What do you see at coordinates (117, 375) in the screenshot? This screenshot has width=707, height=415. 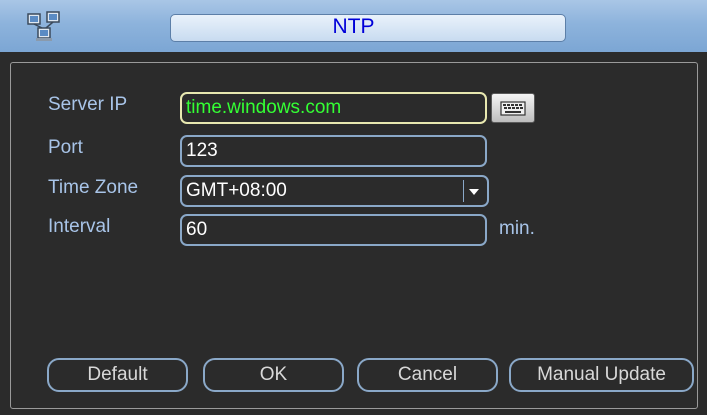 I see `default-button: Default` at bounding box center [117, 375].